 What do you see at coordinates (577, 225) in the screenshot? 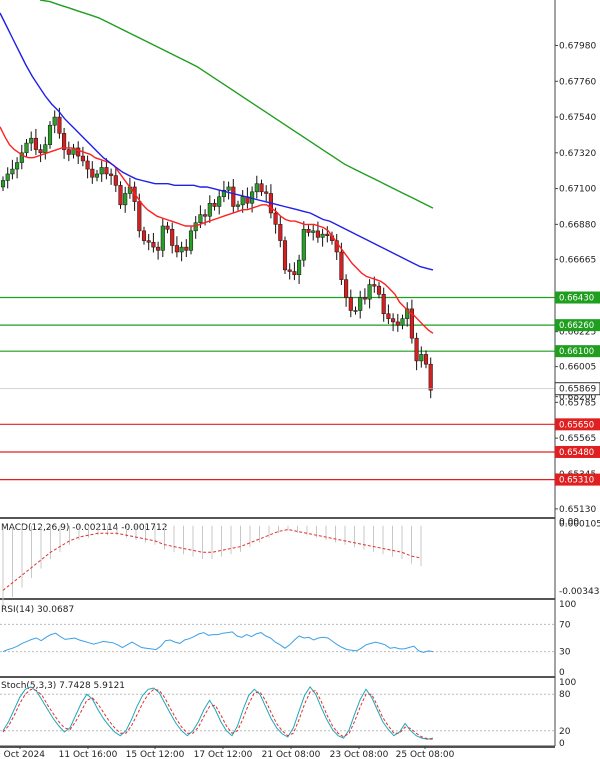
I see `price-tick-label: 0.66880` at bounding box center [577, 225].